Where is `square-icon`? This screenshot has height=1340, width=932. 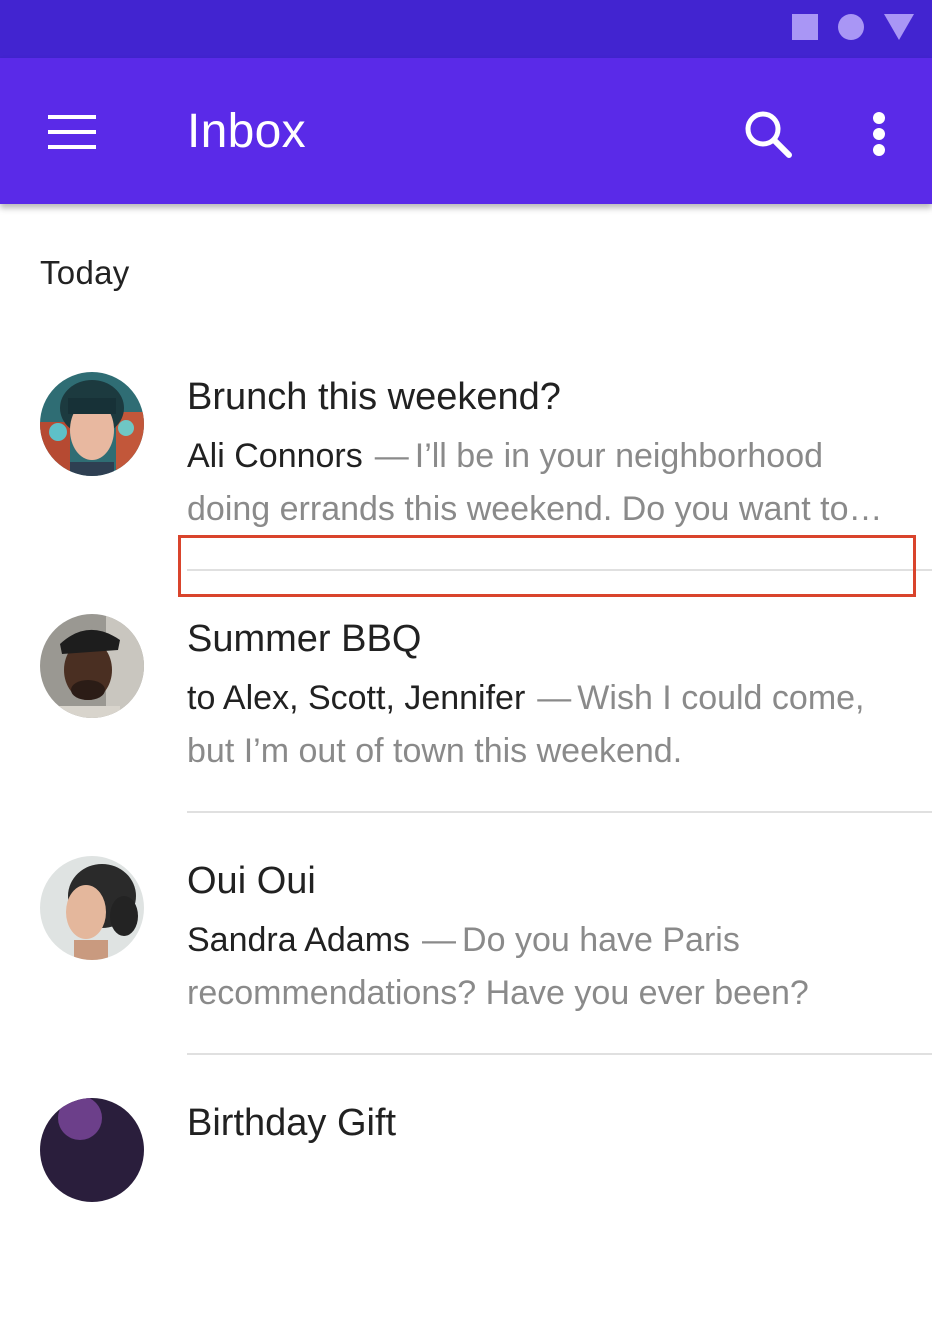 square-icon is located at coordinates (805, 27).